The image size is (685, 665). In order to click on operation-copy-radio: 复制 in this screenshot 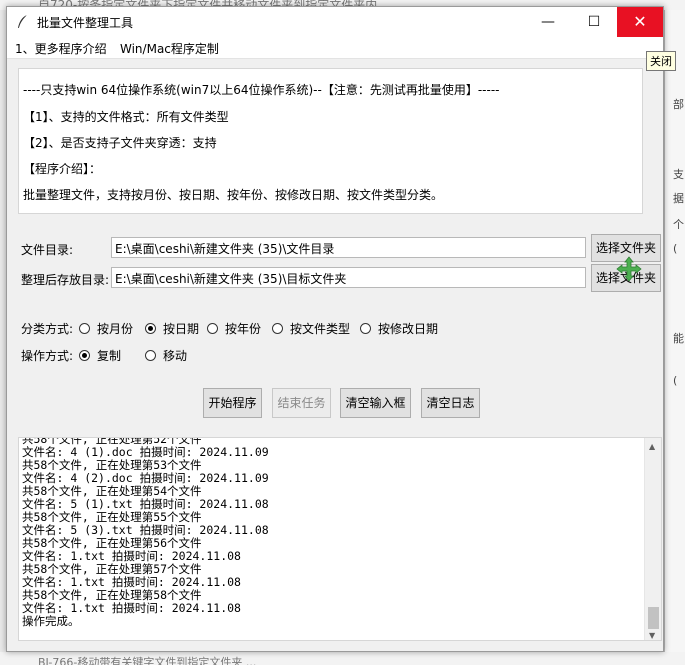, I will do `click(100, 355)`.